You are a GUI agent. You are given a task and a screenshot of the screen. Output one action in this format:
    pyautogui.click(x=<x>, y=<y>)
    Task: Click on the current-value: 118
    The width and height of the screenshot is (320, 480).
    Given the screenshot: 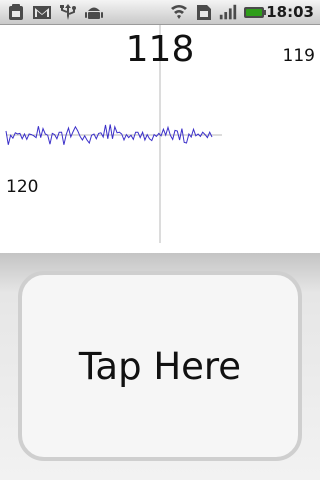 What is the action you would take?
    pyautogui.click(x=160, y=49)
    